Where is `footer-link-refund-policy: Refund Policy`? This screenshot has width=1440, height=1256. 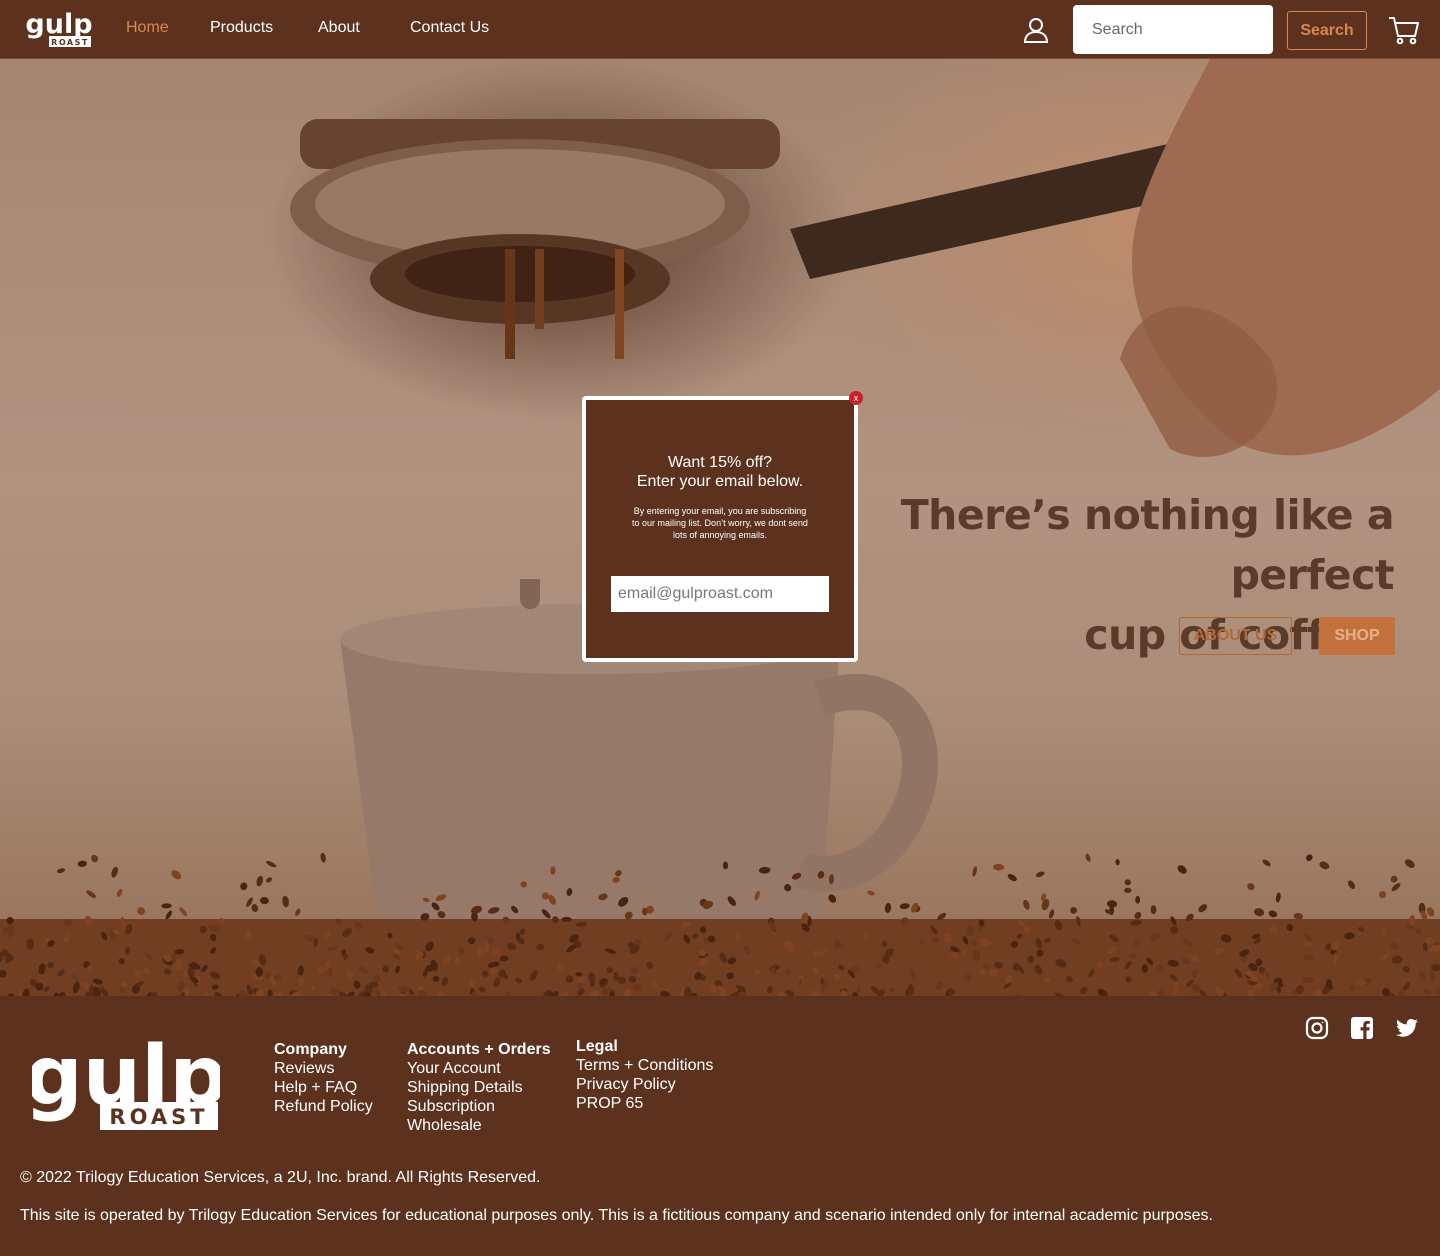
footer-link-refund-policy: Refund Policy is located at coordinates (323, 1106).